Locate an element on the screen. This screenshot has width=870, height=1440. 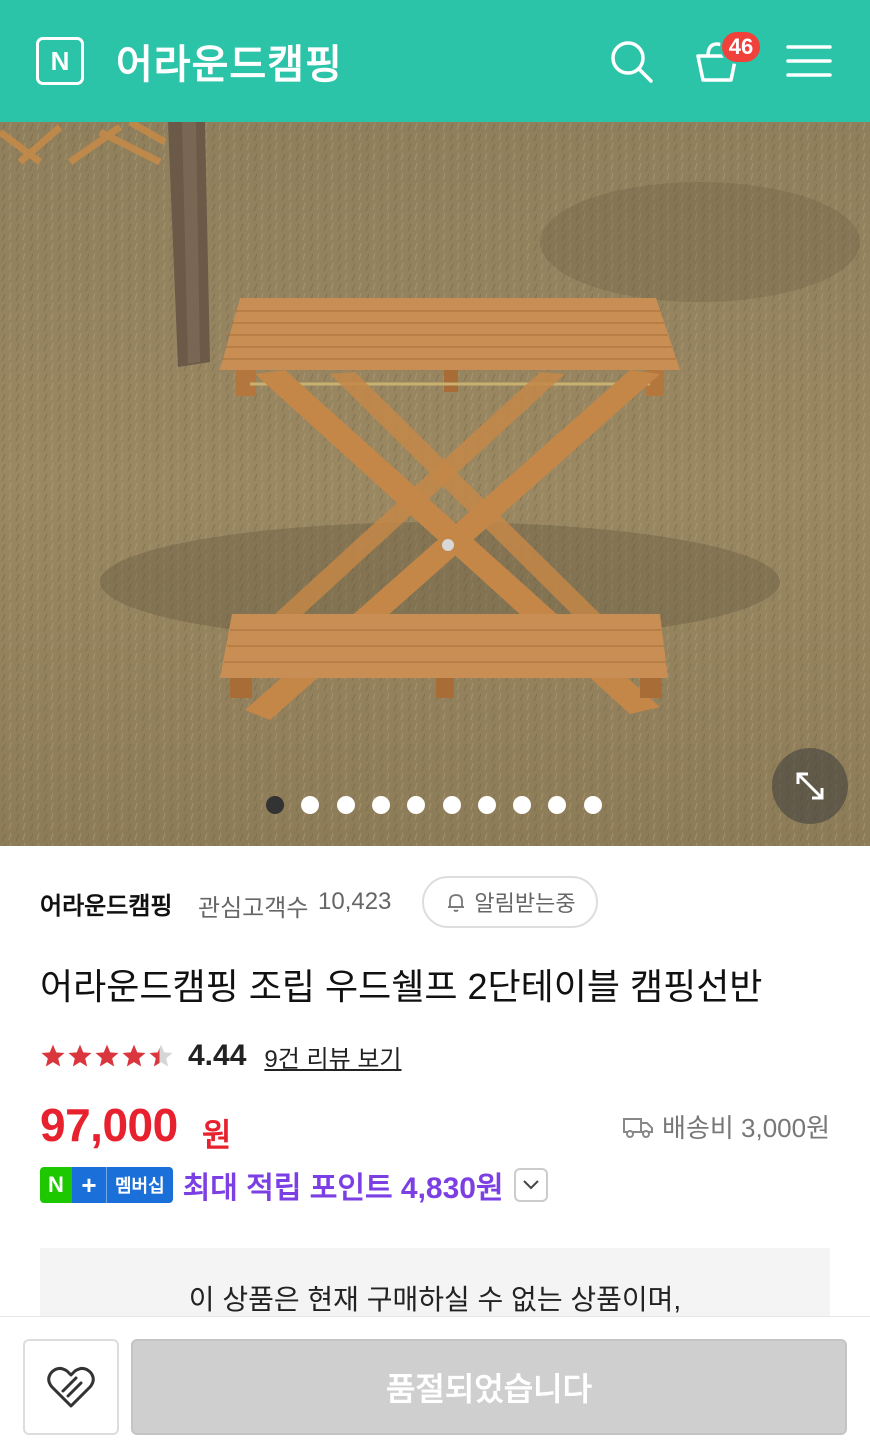
np-badge-plus: + is located at coordinates (89, 1185).